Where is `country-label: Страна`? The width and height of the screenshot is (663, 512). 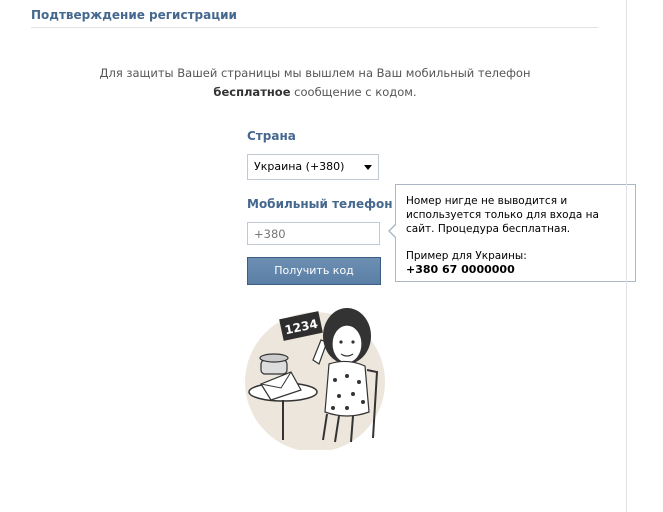
country-label: Страна is located at coordinates (271, 136).